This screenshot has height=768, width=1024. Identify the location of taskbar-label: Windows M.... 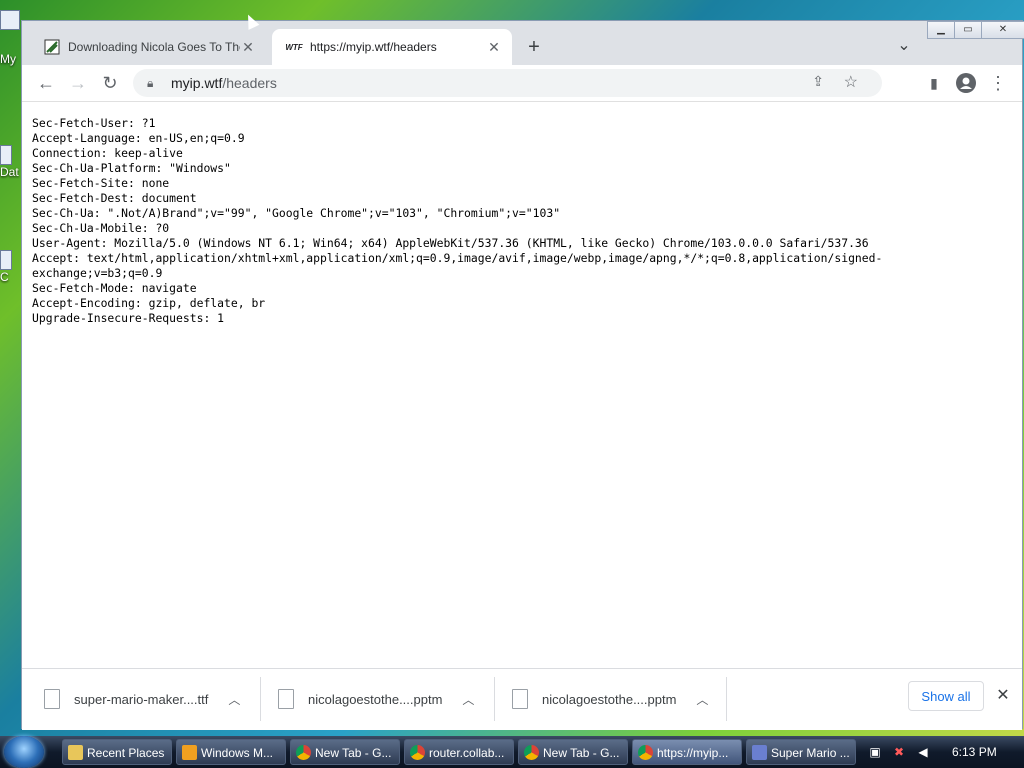
(237, 753).